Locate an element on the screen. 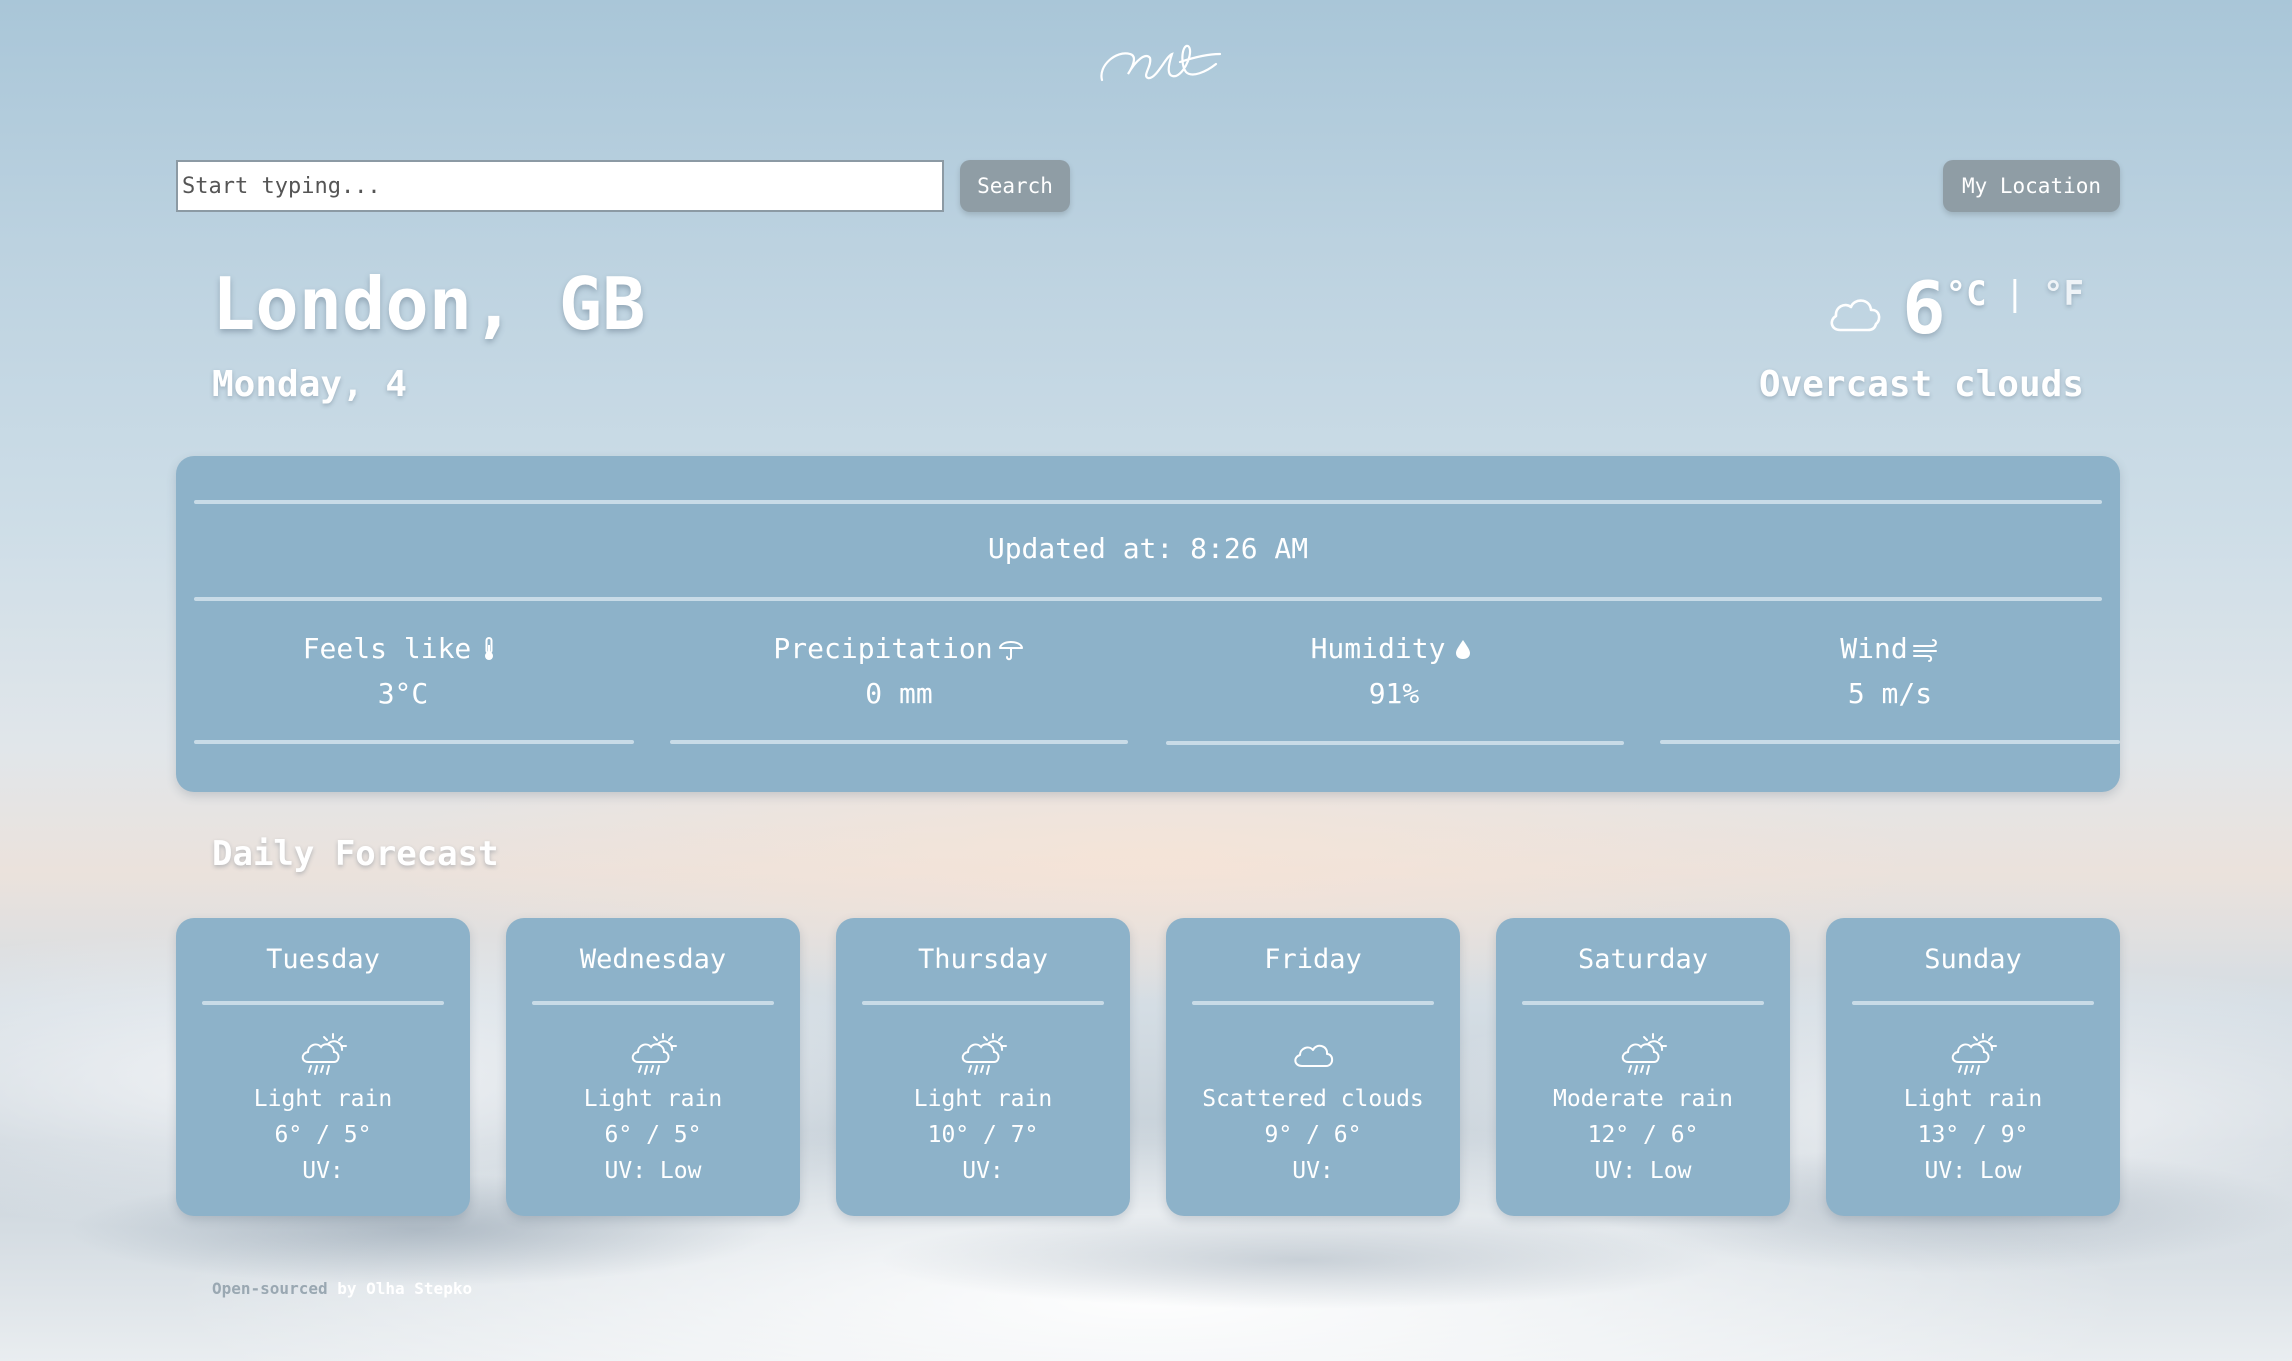  city-name: London, GB is located at coordinates (429, 304).